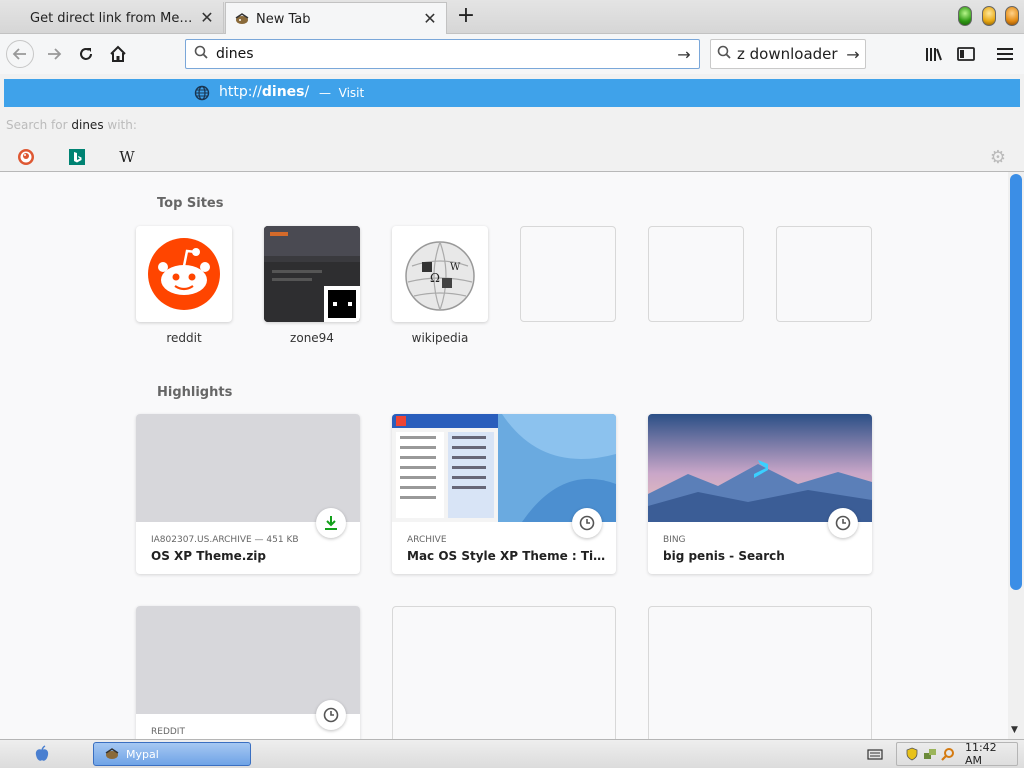  I want to click on highlight-source: BING, so click(674, 540).